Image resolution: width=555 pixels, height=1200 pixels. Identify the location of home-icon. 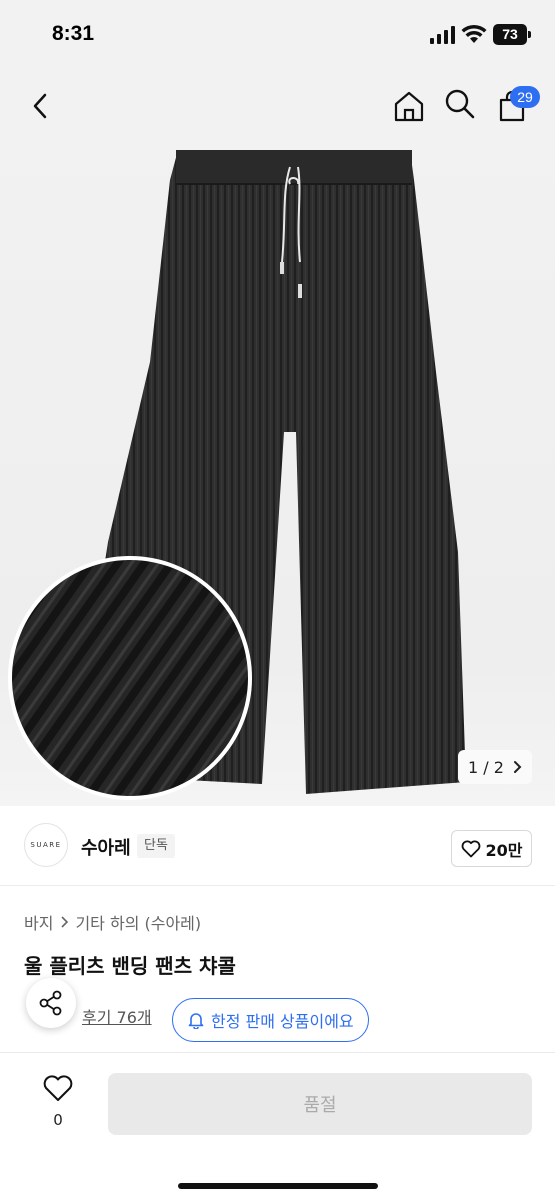
(409, 106).